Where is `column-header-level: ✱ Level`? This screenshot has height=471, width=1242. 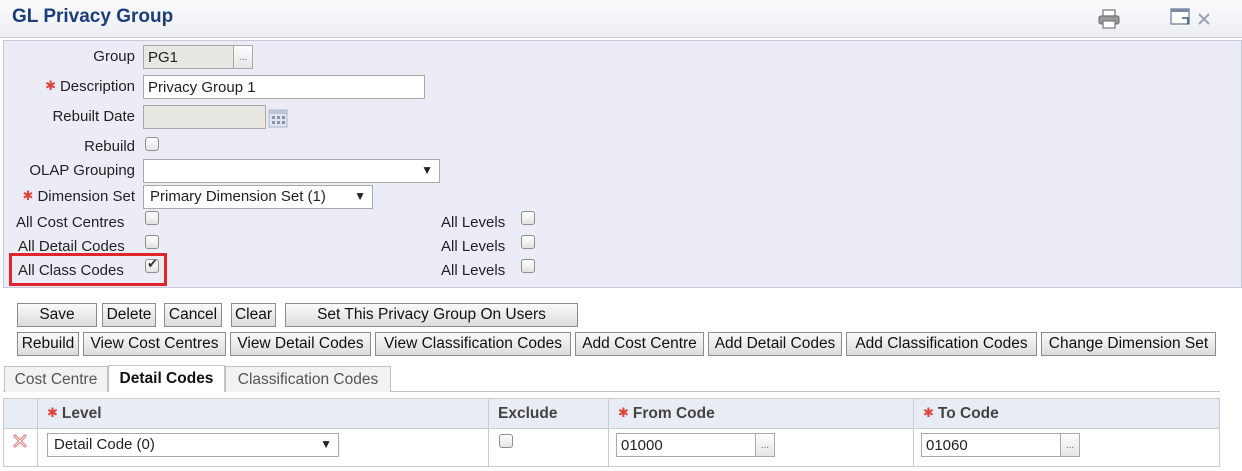
column-header-level: ✱ Level is located at coordinates (74, 414).